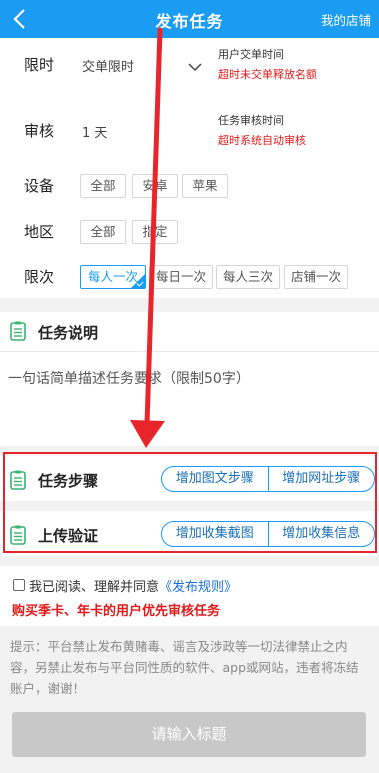  I want to click on agreement-checkbox, so click(19, 585).